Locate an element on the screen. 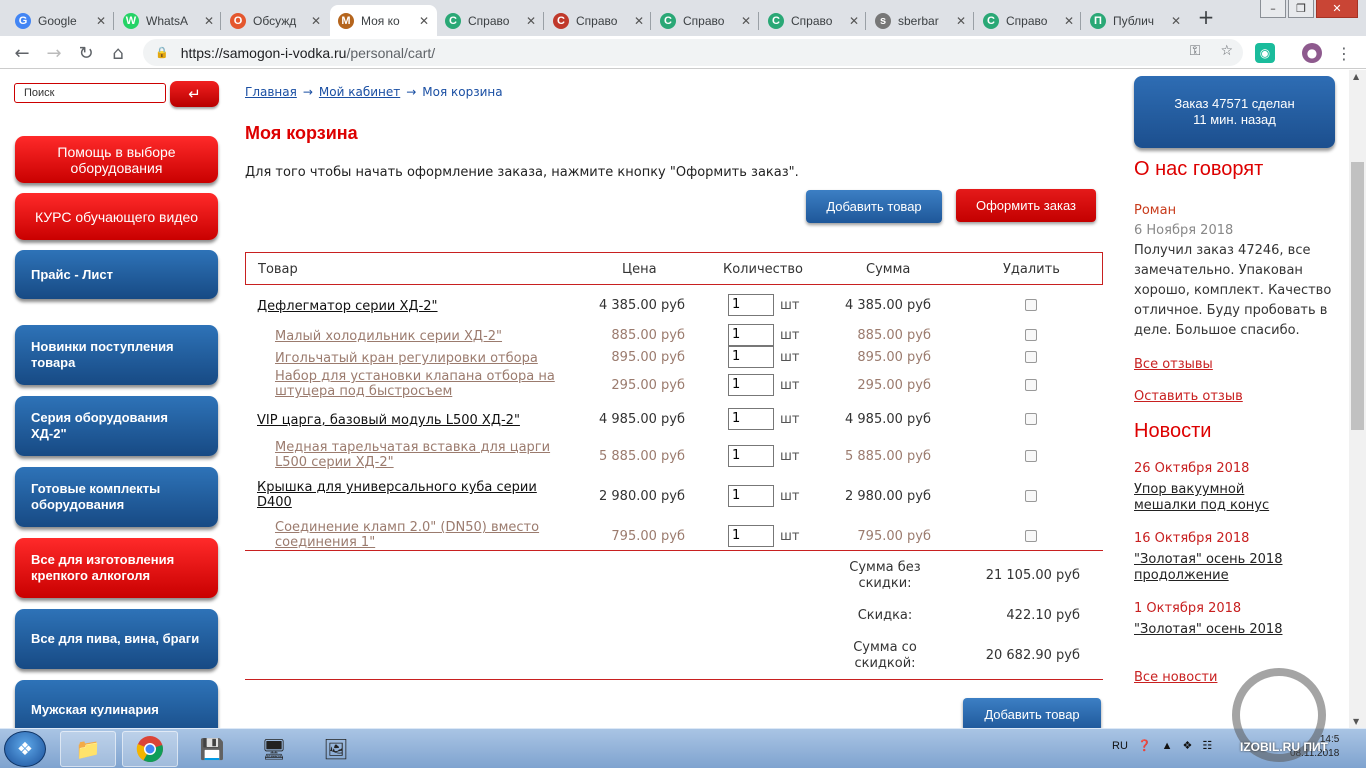 This screenshot has width=1366, height=768. left-menu-item: Все для изготовления крепкого алкоголя is located at coordinates (116, 568).